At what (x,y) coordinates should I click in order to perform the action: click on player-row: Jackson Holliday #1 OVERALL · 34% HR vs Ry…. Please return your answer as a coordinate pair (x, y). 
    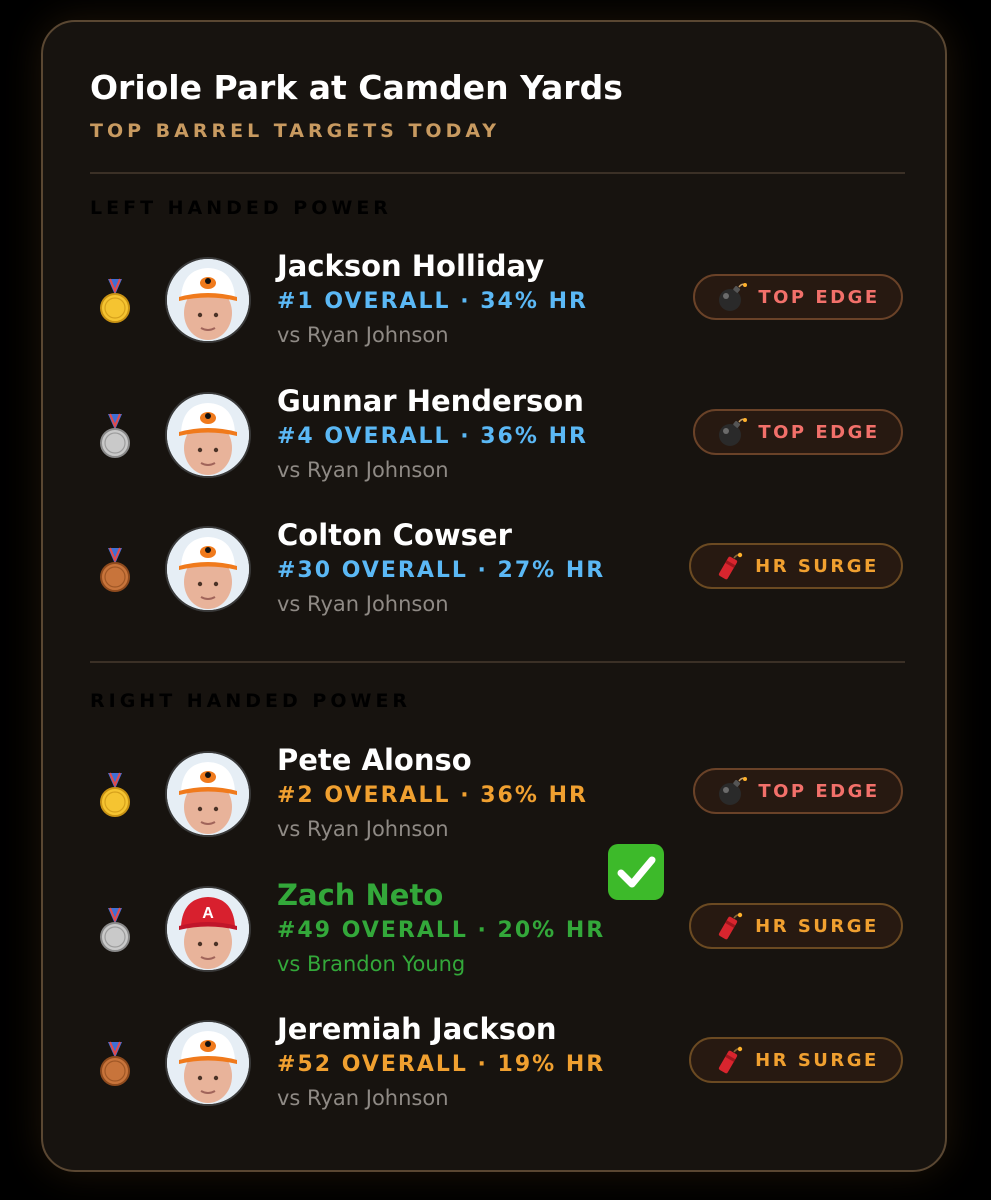
    Looking at the image, I should click on (496, 303).